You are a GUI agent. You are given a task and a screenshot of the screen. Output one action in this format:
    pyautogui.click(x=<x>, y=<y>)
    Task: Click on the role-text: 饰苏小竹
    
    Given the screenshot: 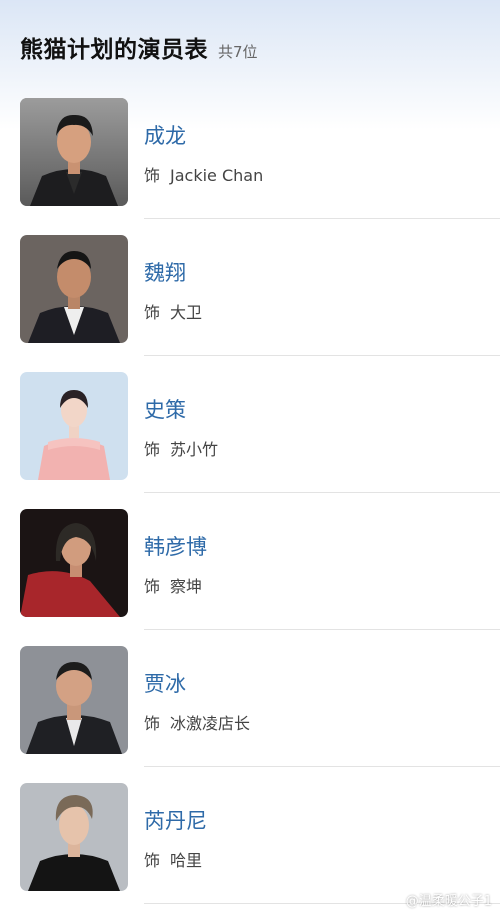 What is the action you would take?
    pyautogui.click(x=181, y=448)
    